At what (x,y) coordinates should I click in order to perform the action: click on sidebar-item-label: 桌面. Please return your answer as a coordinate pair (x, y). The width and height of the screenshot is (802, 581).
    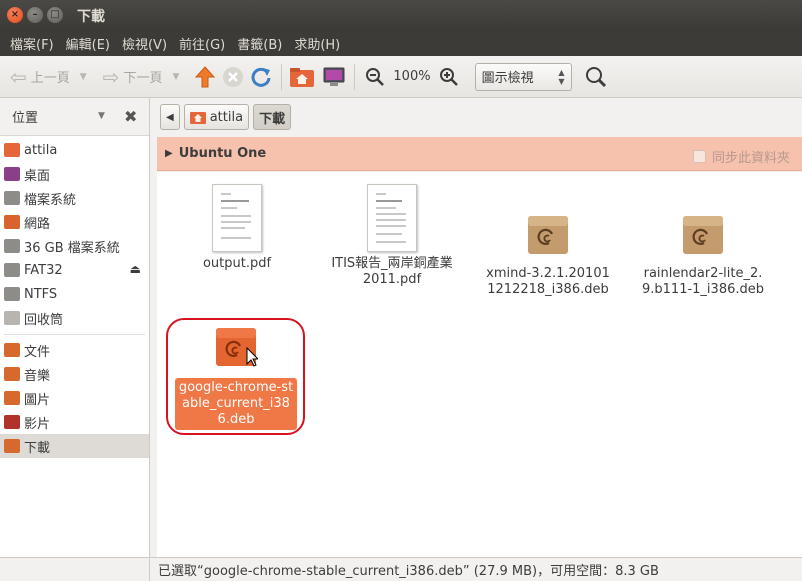
    Looking at the image, I should click on (37, 176).